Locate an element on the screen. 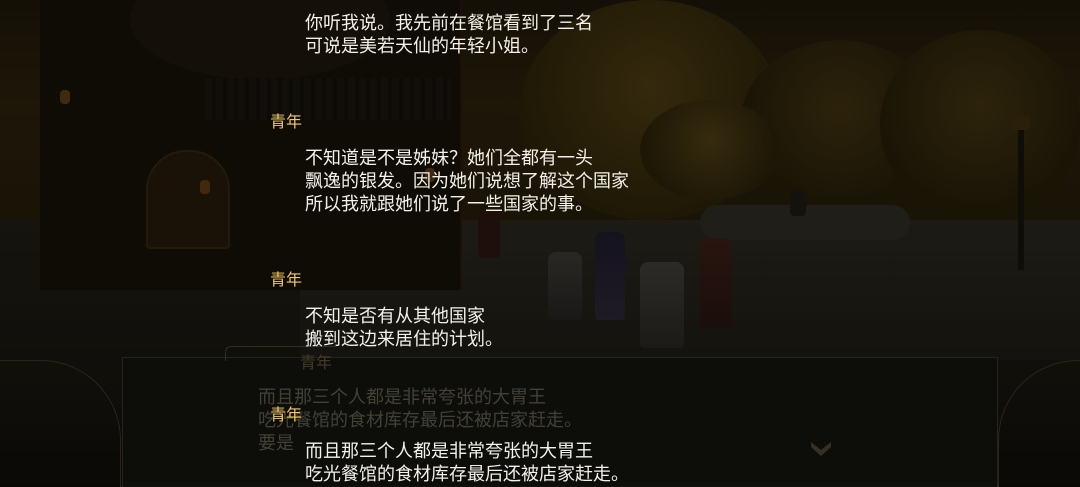 The width and height of the screenshot is (1080, 487). log-entry-text: 你听我说。我先前在餐馆看到了三名 可说是美若天仙的年轻小姐。 is located at coordinates (449, 35).